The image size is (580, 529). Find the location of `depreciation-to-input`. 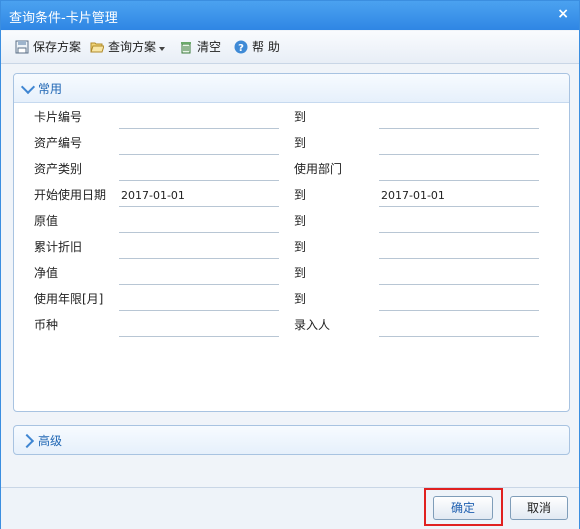

depreciation-to-input is located at coordinates (459, 248).